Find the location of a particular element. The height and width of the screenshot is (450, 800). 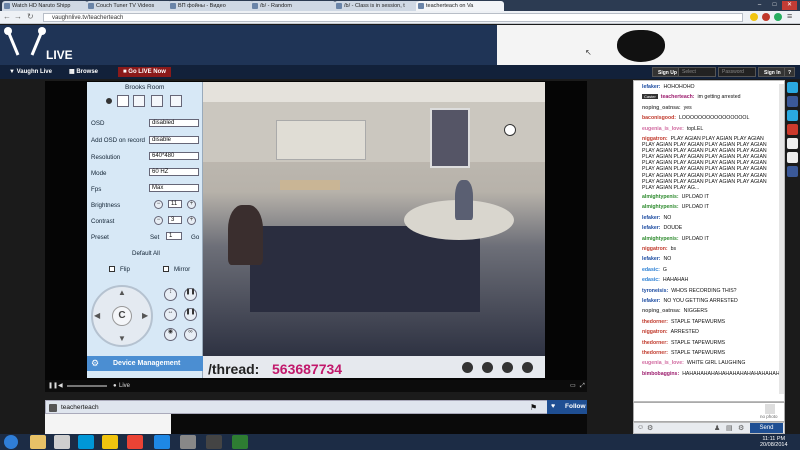

link-icon: ∞ is located at coordinates (190, 334).